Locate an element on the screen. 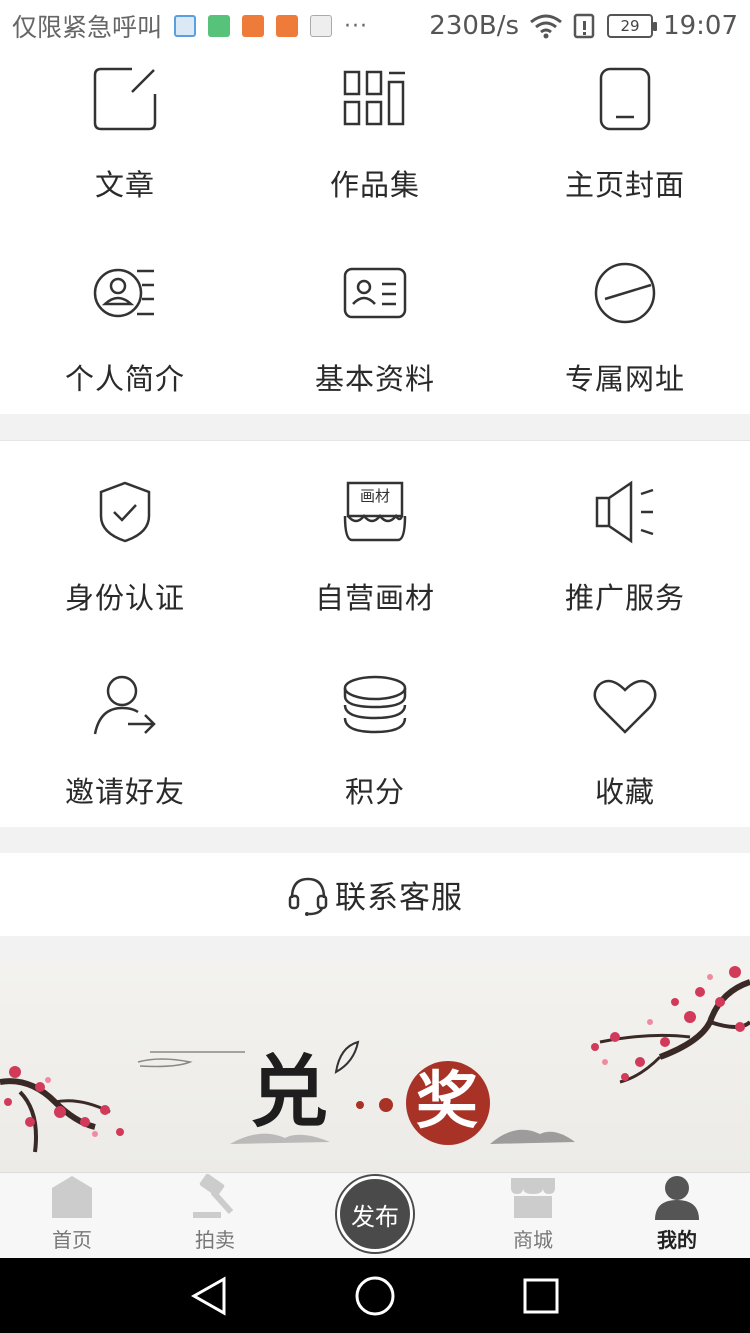  gavel-icon is located at coordinates (213, 1196).